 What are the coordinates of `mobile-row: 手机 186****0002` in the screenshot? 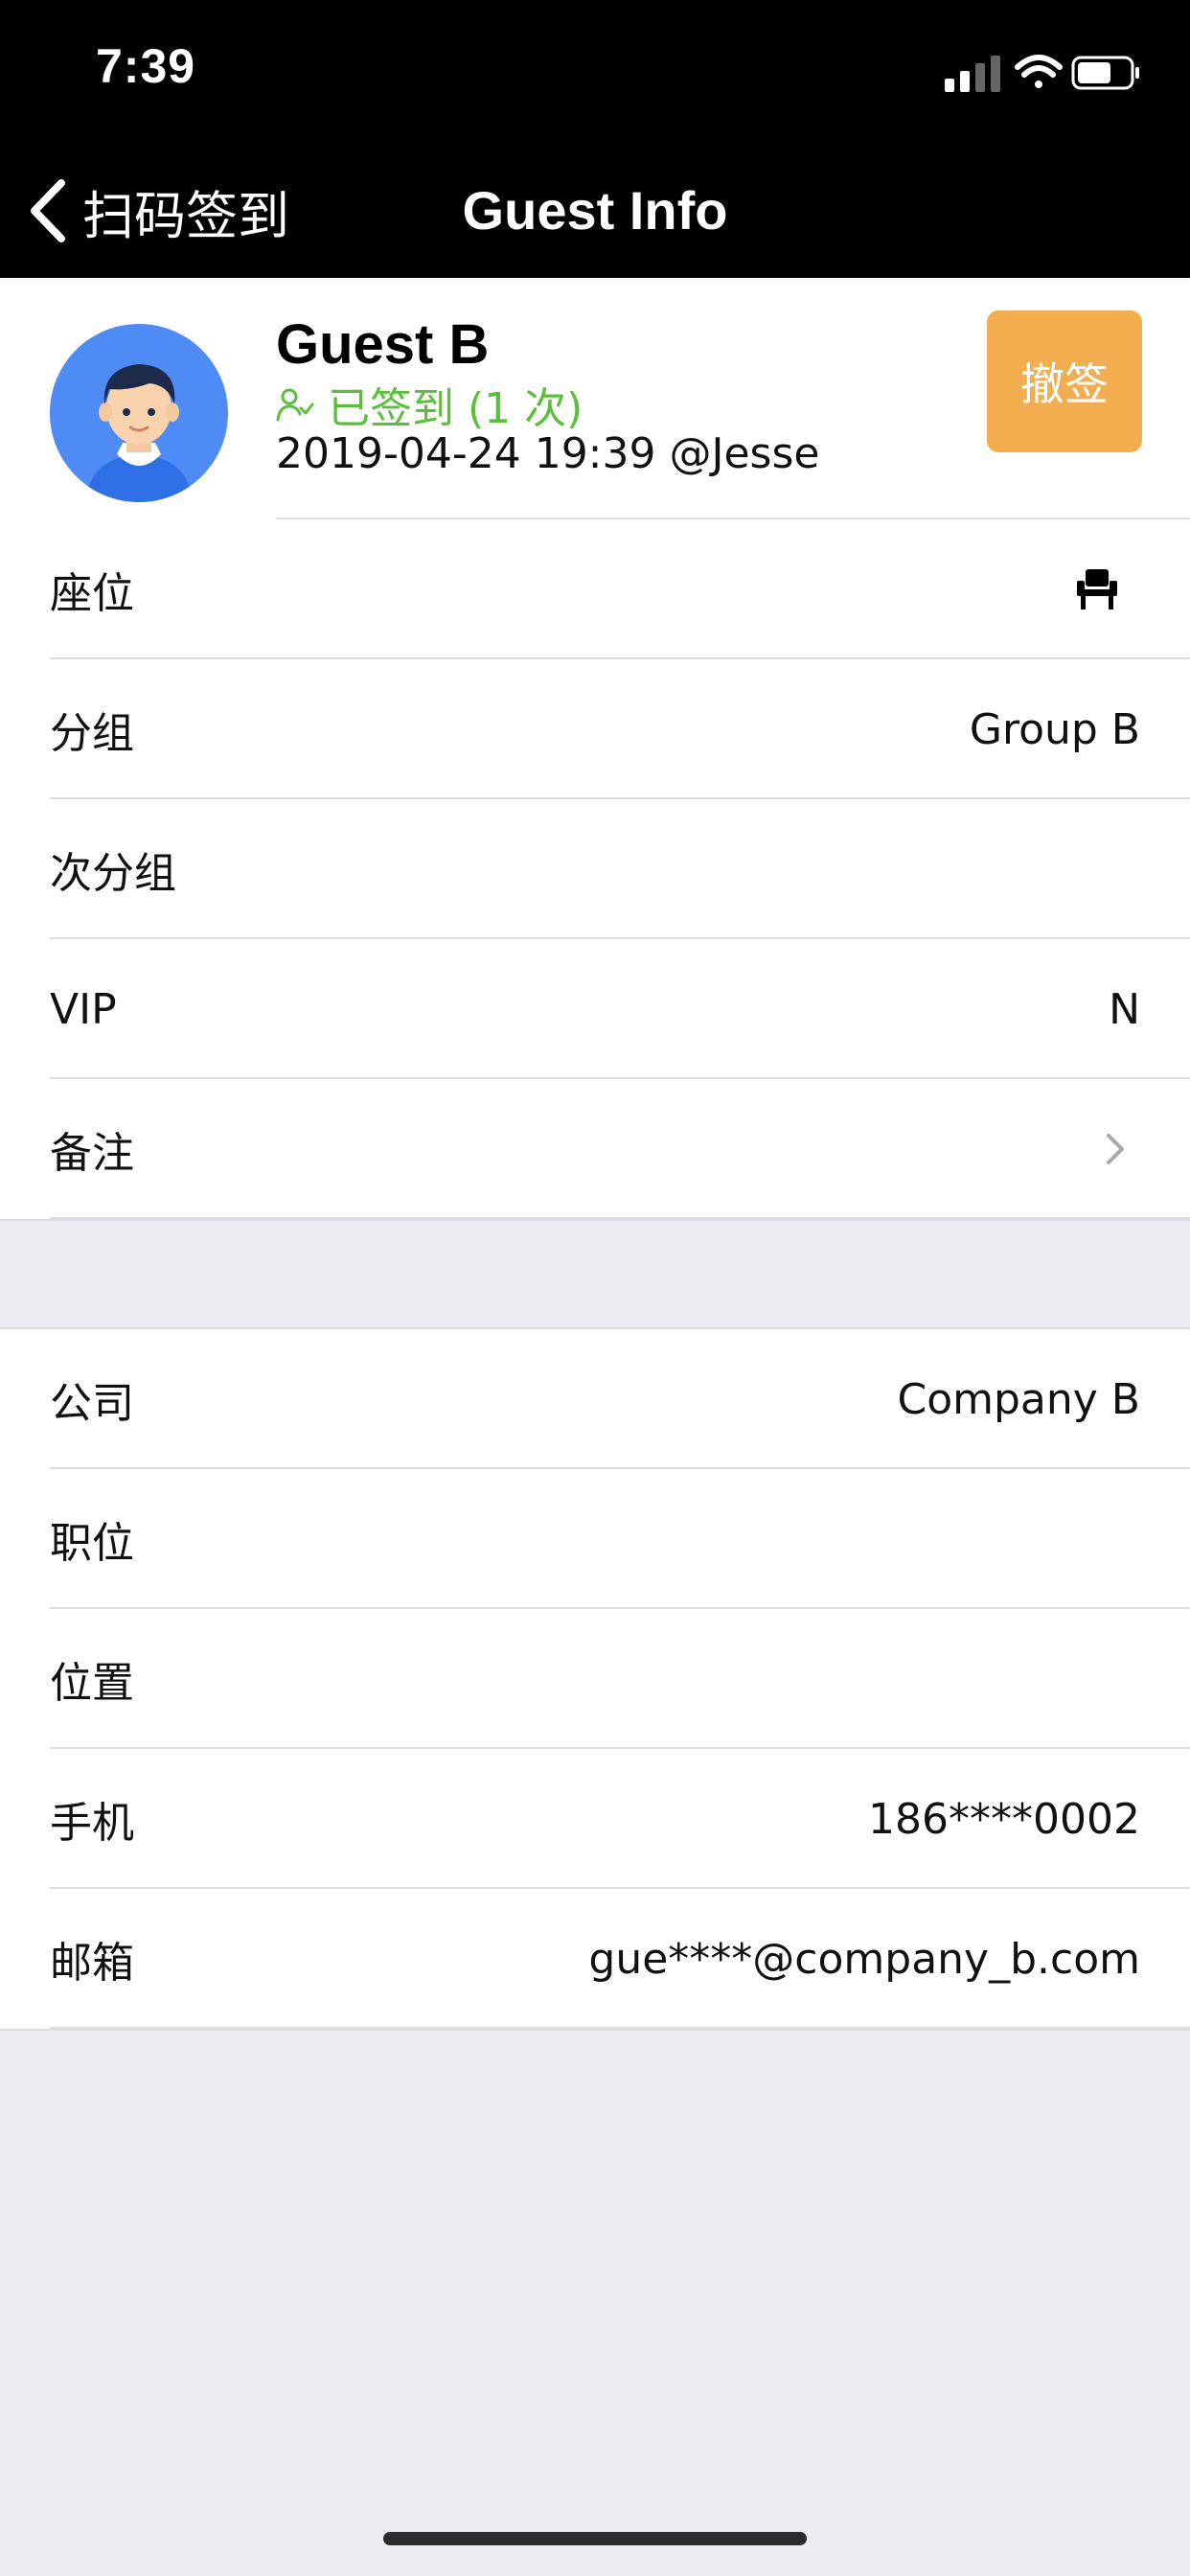 It's located at (595, 1819).